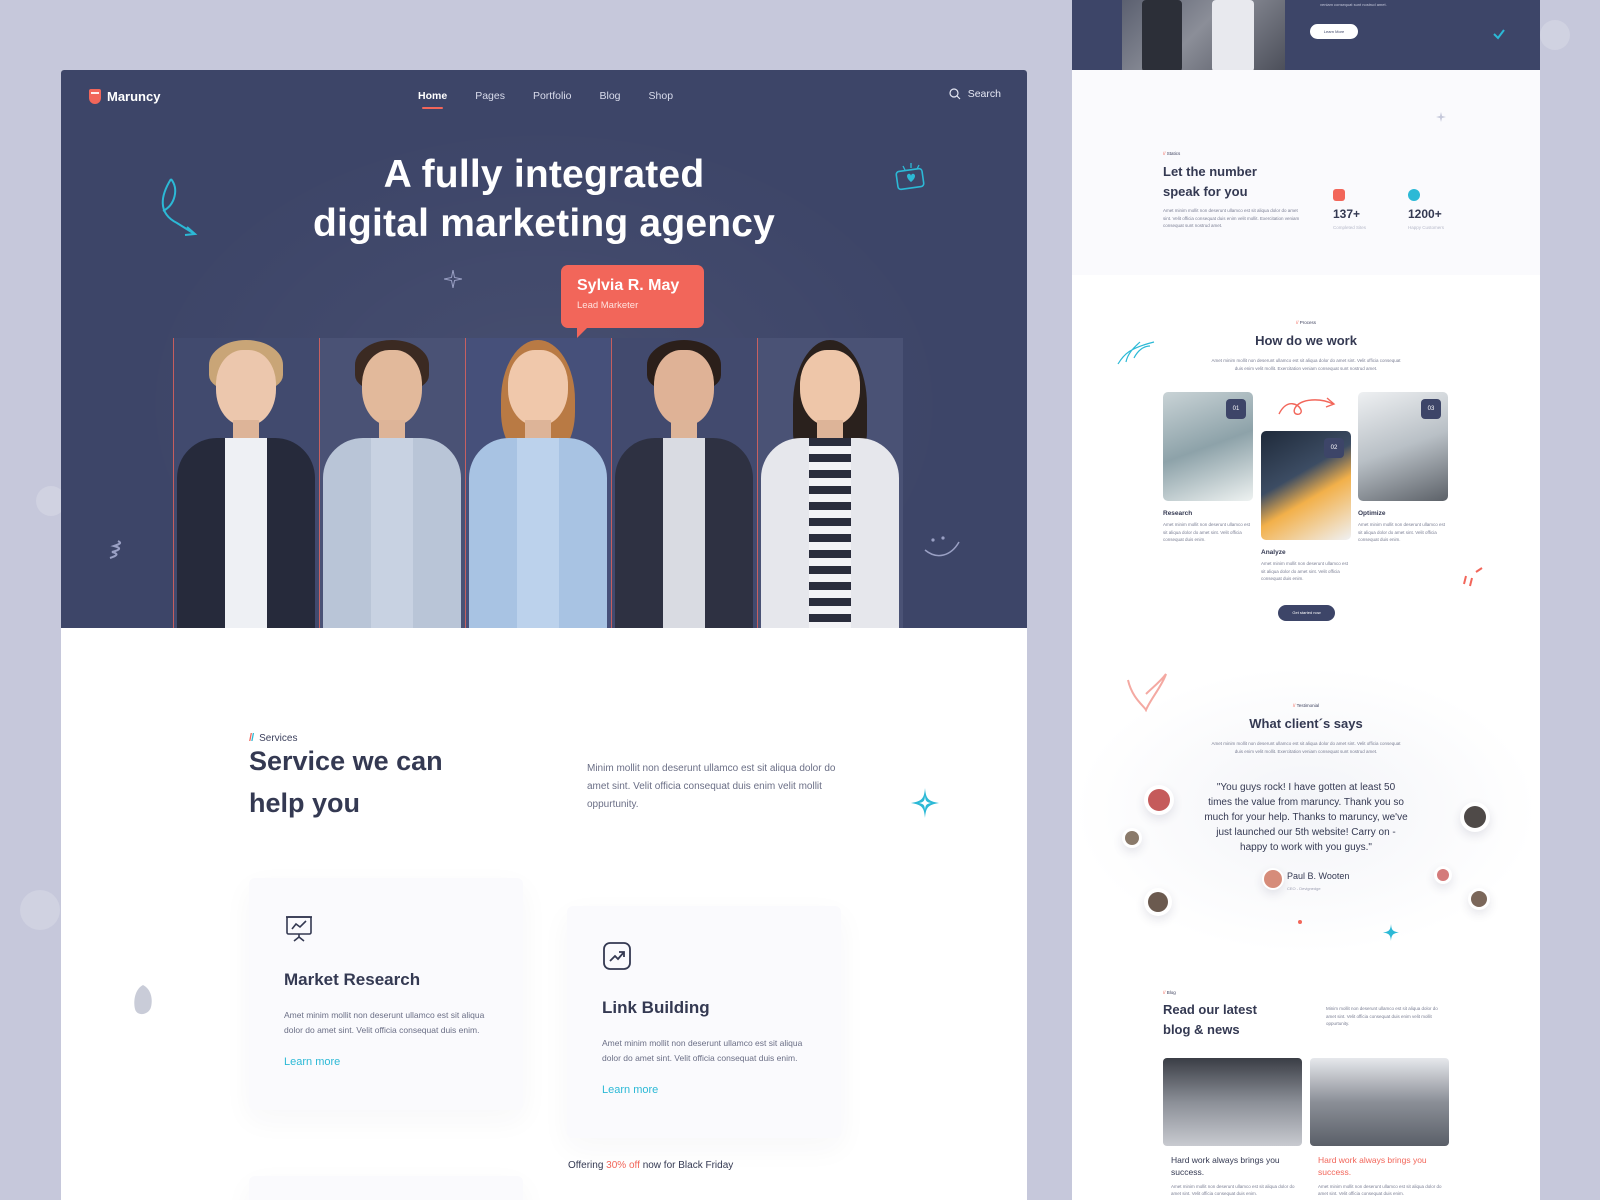 Image resolution: width=1600 pixels, height=1200 pixels. I want to click on step-optimize-image: 03, so click(1403, 446).